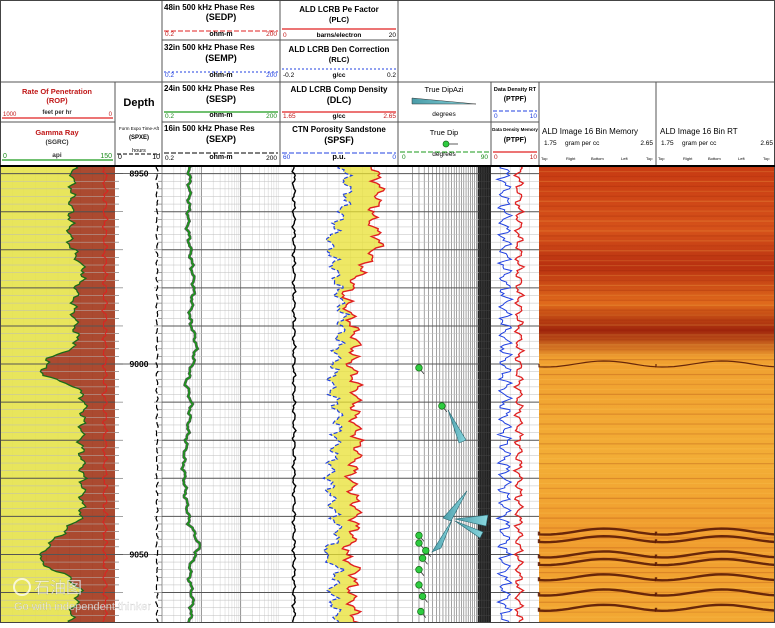 This screenshot has height=628, width=775. I want to click on rlc-left: -0.2, so click(289, 75).